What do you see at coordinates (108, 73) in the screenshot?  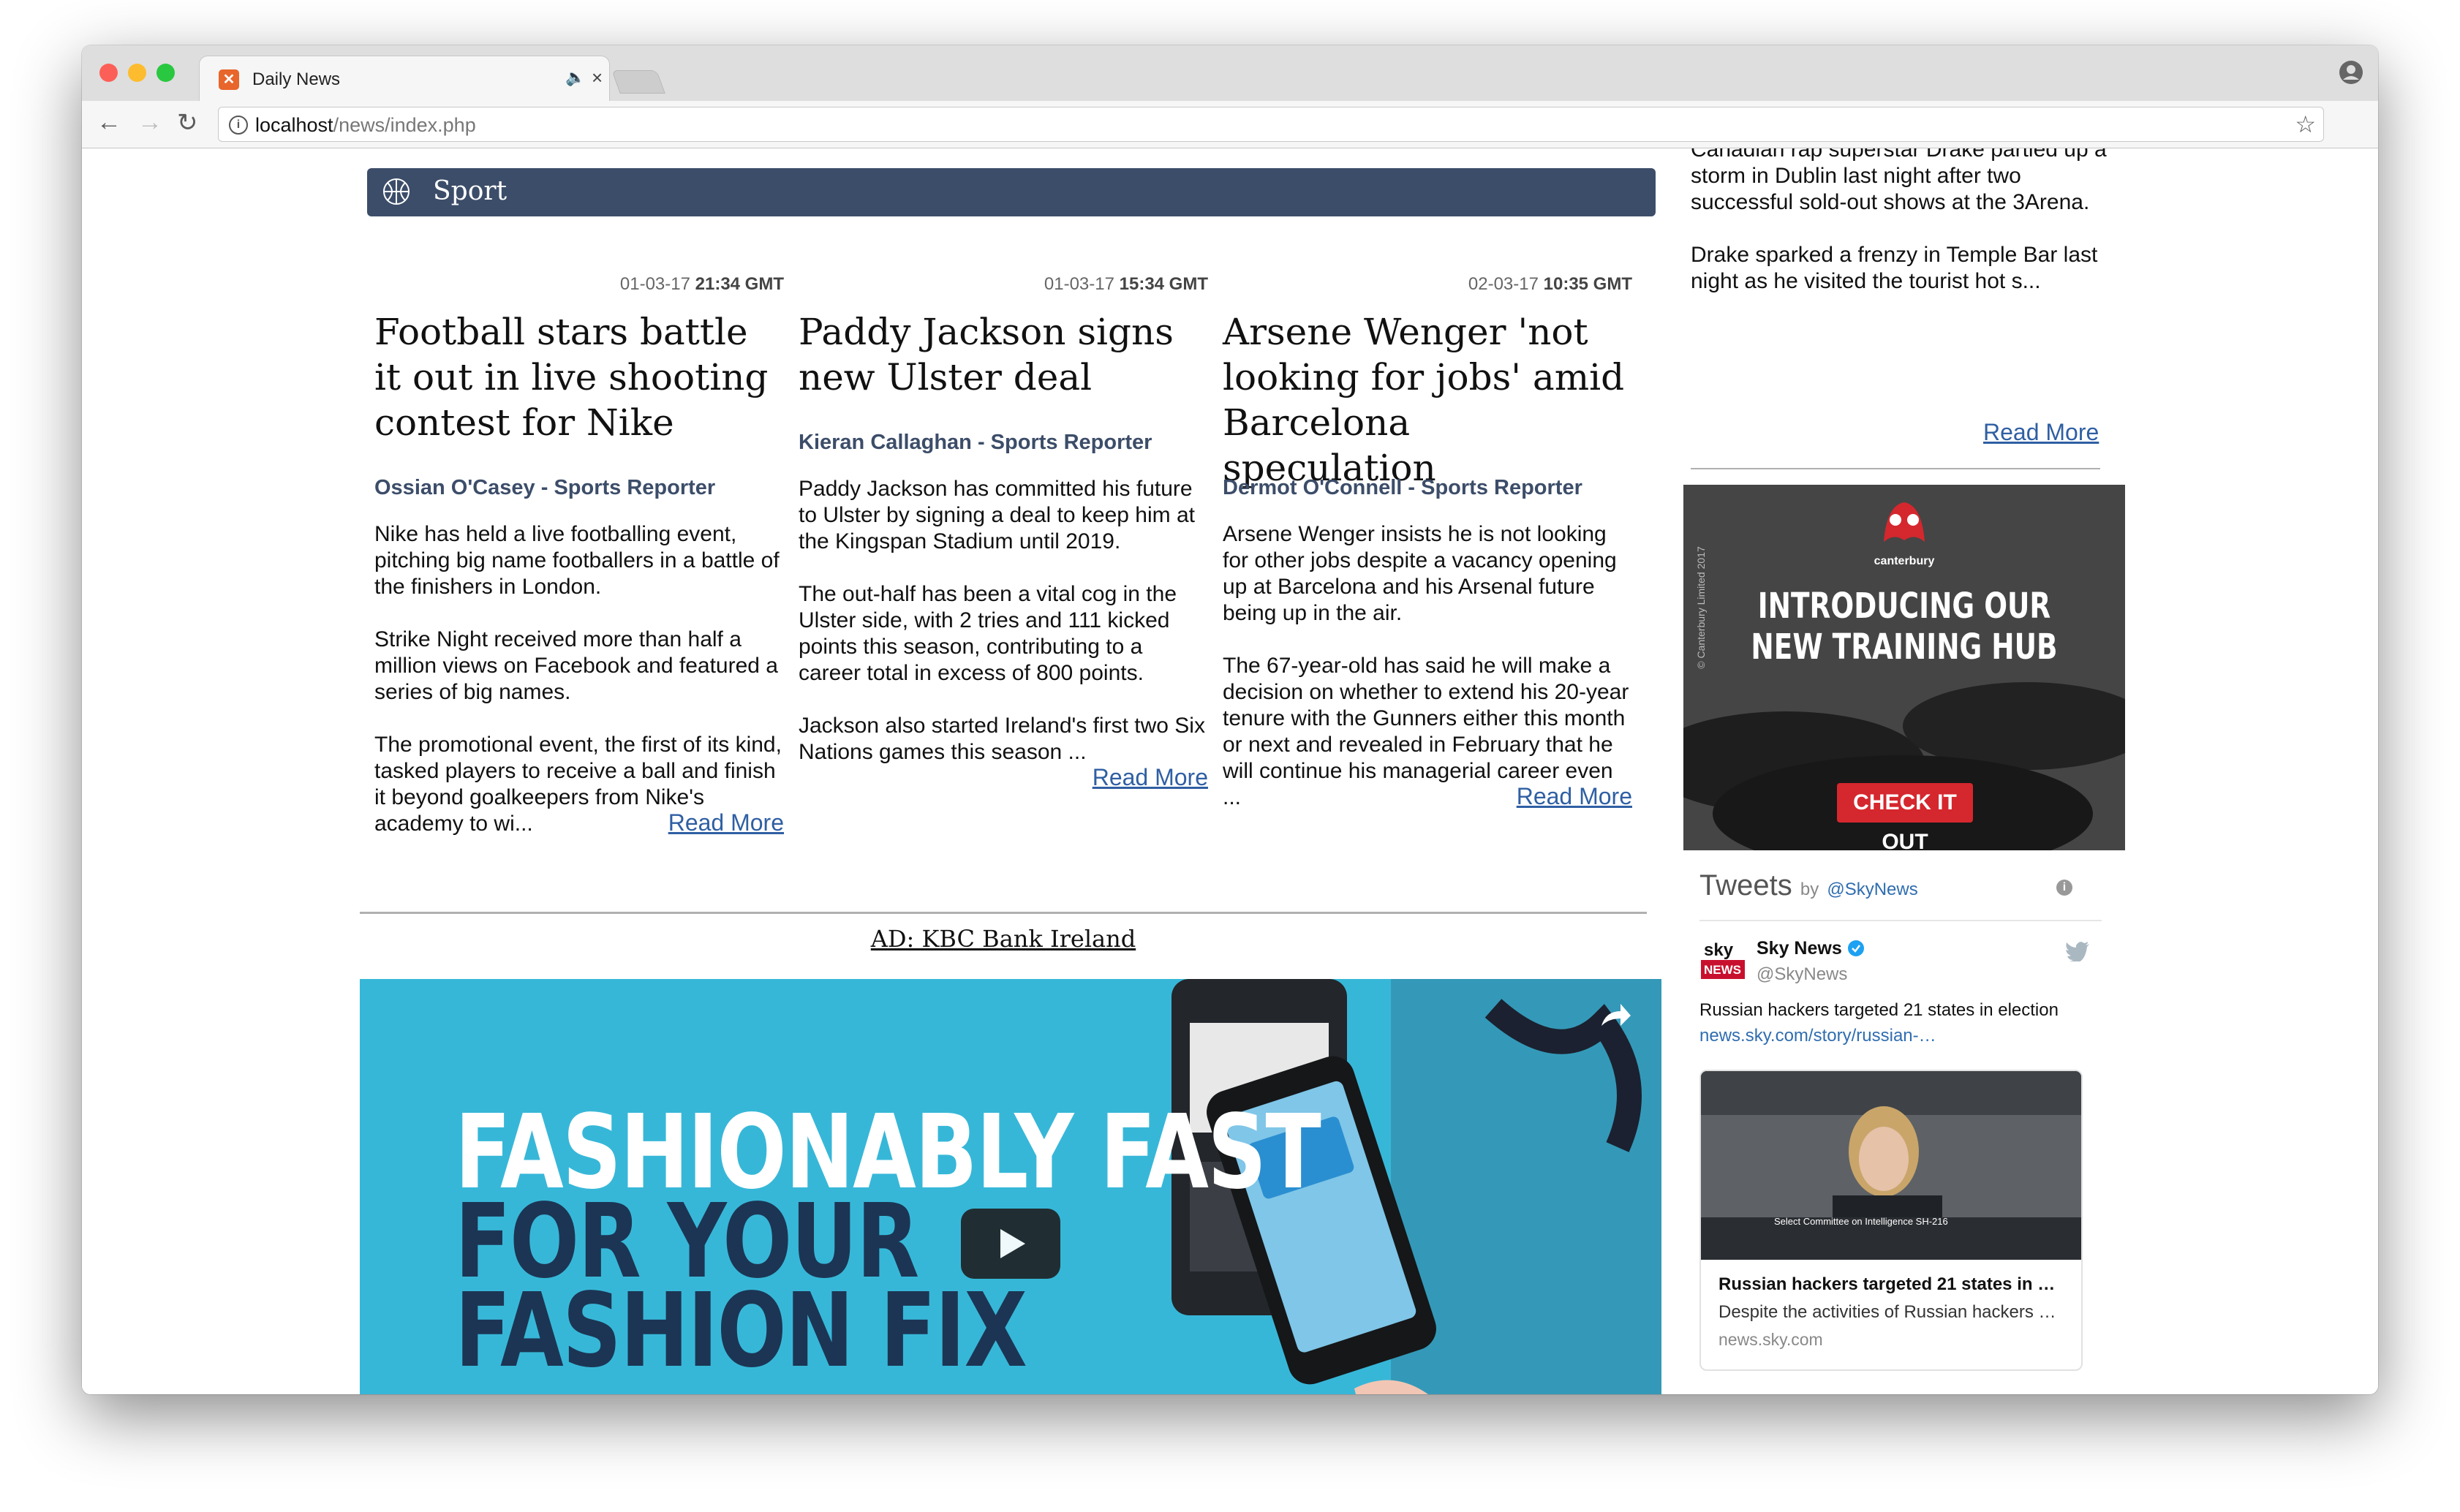 I see `close-window-button` at bounding box center [108, 73].